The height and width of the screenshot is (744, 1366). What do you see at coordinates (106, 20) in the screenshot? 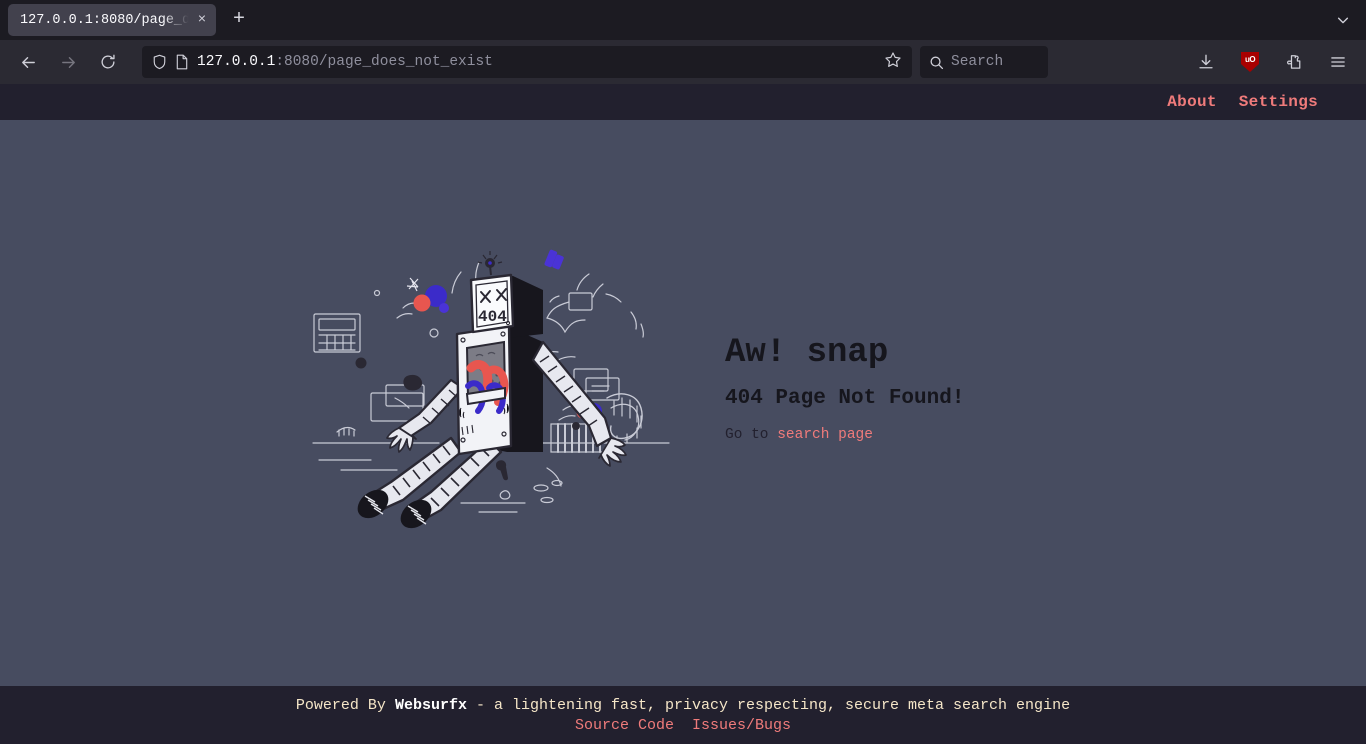
I see `tab-title: 127.0.0.1:8080/page_does_not_exist` at bounding box center [106, 20].